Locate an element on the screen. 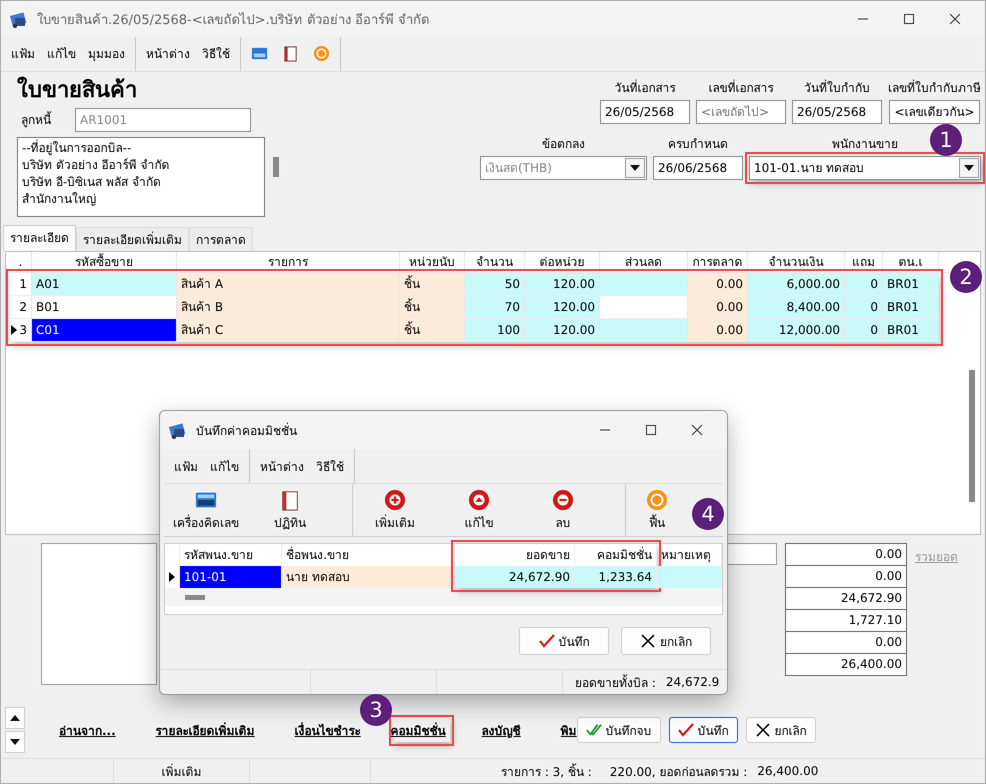 This screenshot has height=784, width=986. row-number: 2 is located at coordinates (23, 307).